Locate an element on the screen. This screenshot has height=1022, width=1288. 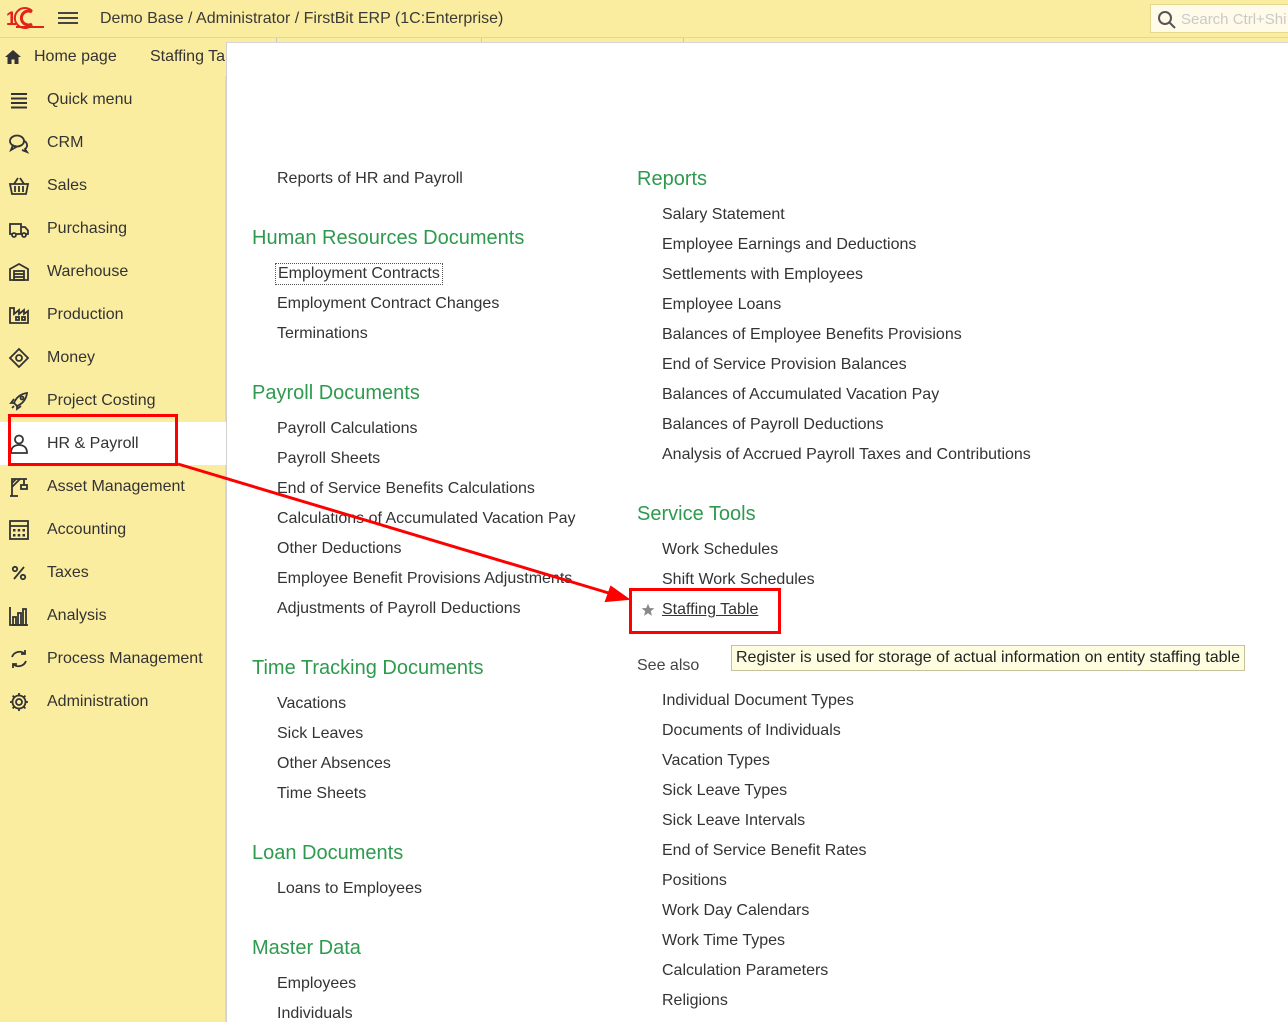
sidebar-item-label: Project Costing is located at coordinates (101, 400).